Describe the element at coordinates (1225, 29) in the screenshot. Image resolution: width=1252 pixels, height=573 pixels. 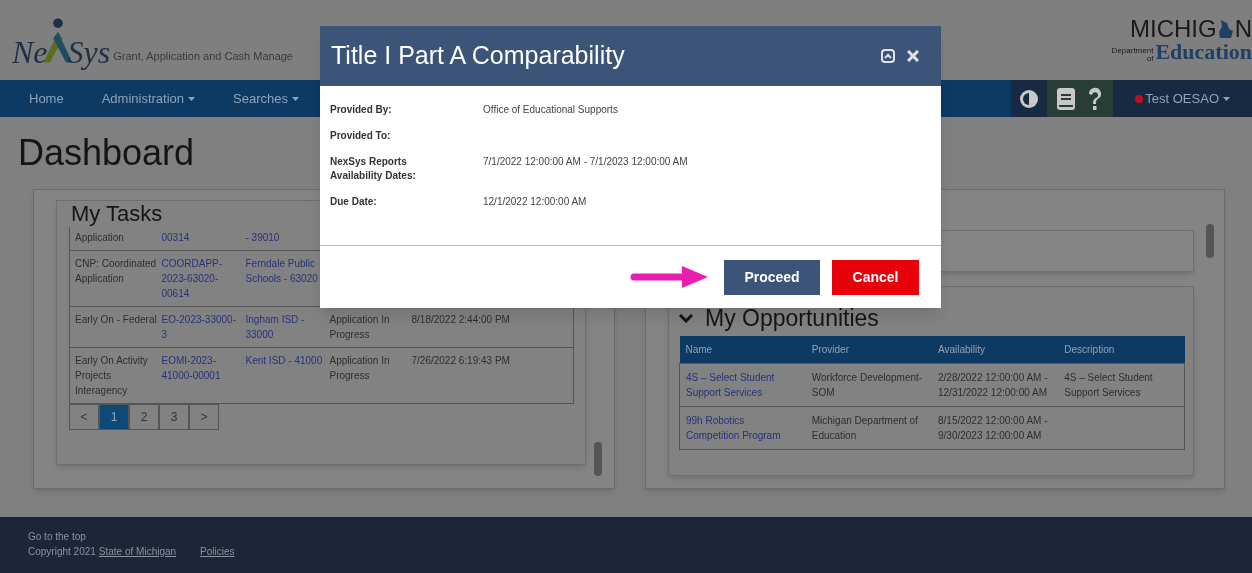
I see `state-map-icon` at that location.